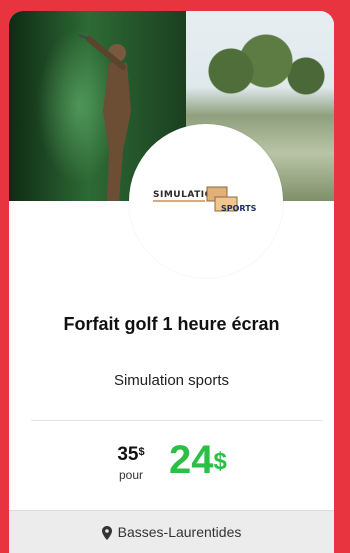 This screenshot has height=553, width=350. I want to click on offer-title: Forfait golf 1 heure écran, so click(171, 324).